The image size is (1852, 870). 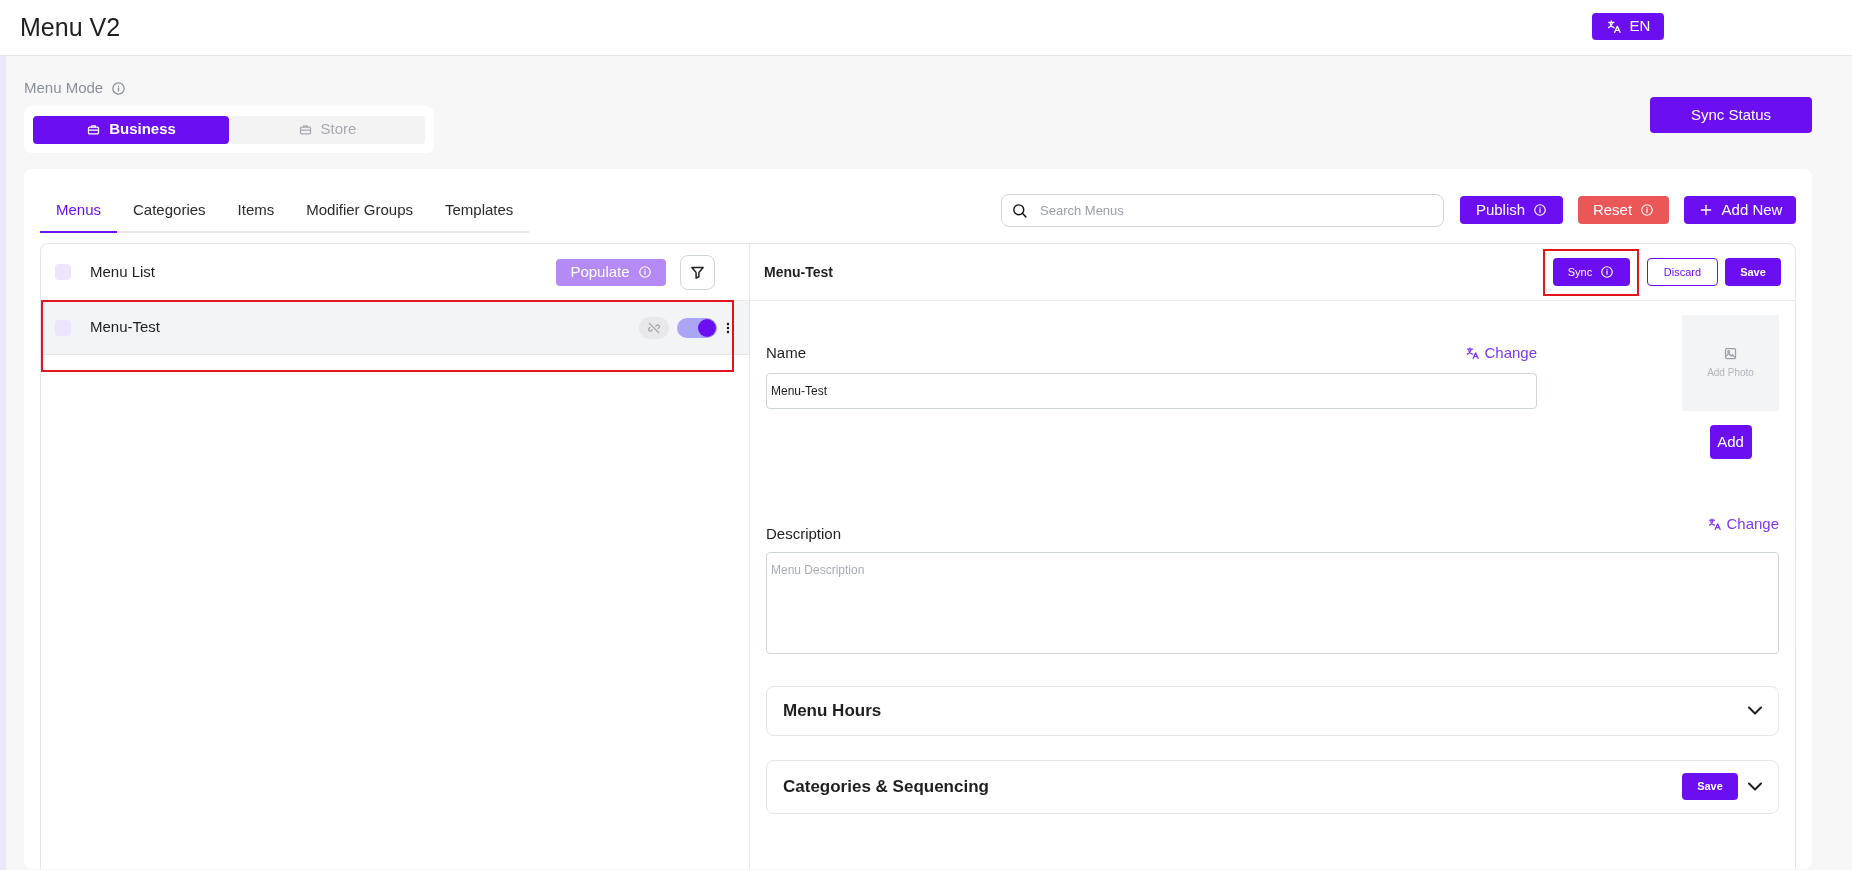 I want to click on language-button: EN, so click(x=1628, y=26).